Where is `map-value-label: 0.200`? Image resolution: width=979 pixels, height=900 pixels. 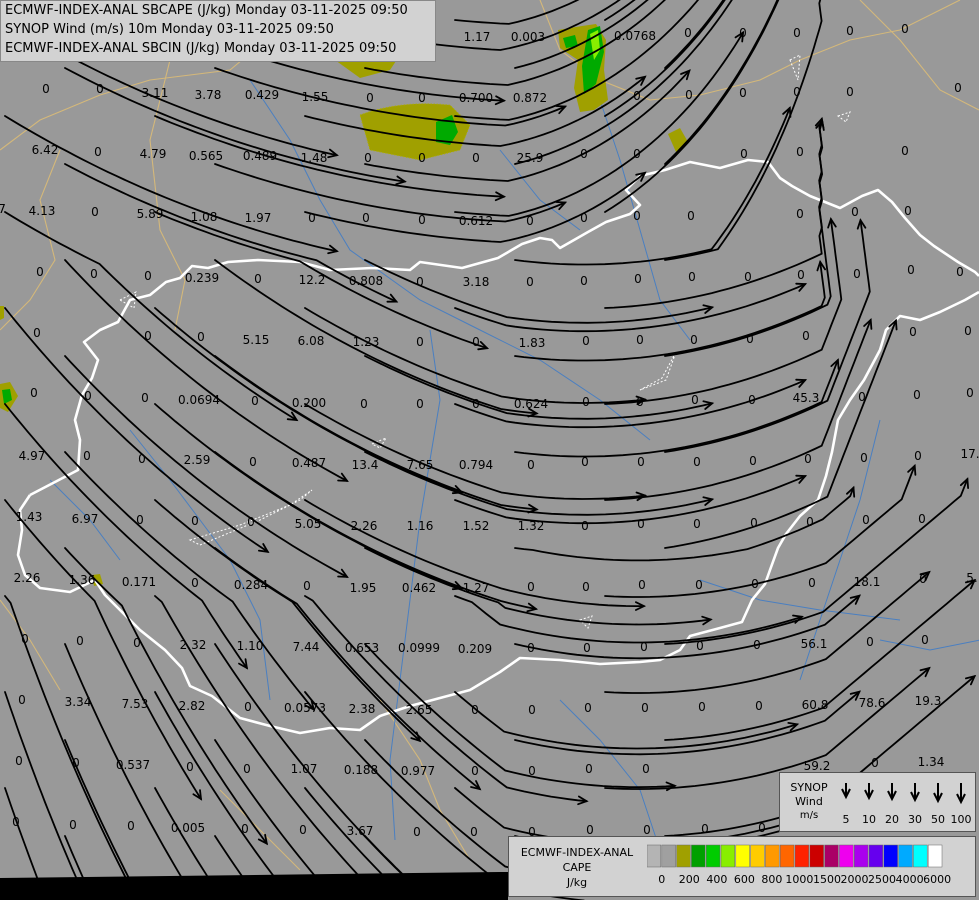
map-value-label: 0.200 is located at coordinates (309, 403).